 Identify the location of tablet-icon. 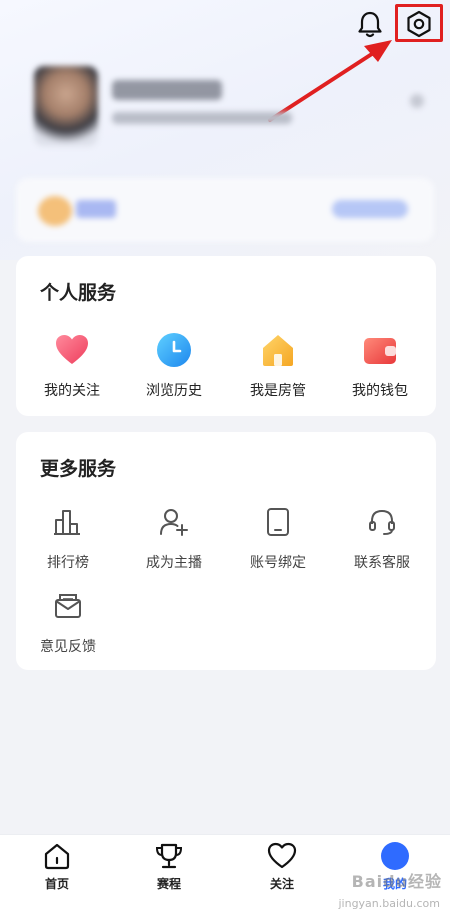
(278, 522).